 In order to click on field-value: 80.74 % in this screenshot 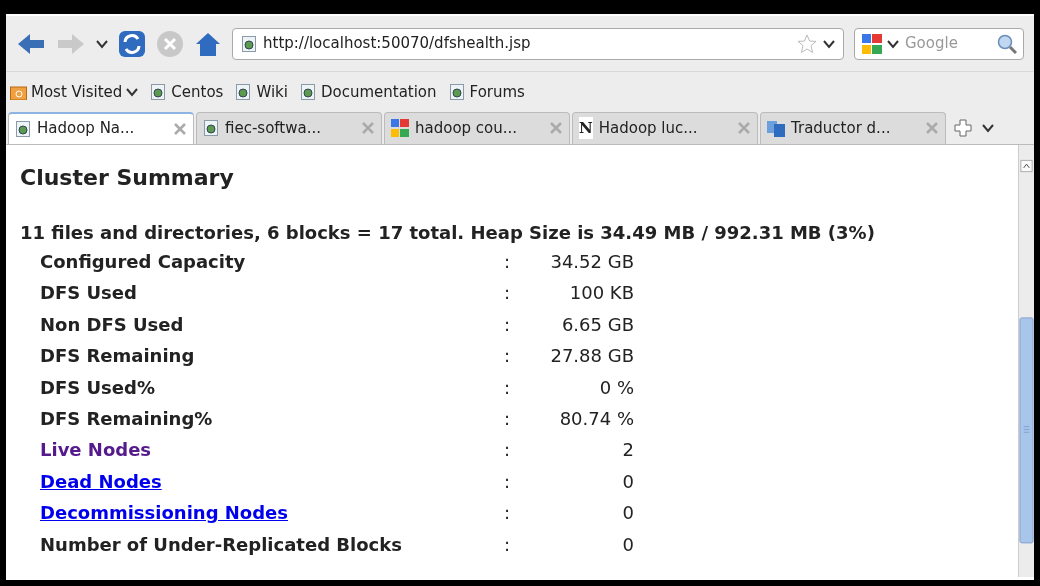, I will do `click(596, 418)`.